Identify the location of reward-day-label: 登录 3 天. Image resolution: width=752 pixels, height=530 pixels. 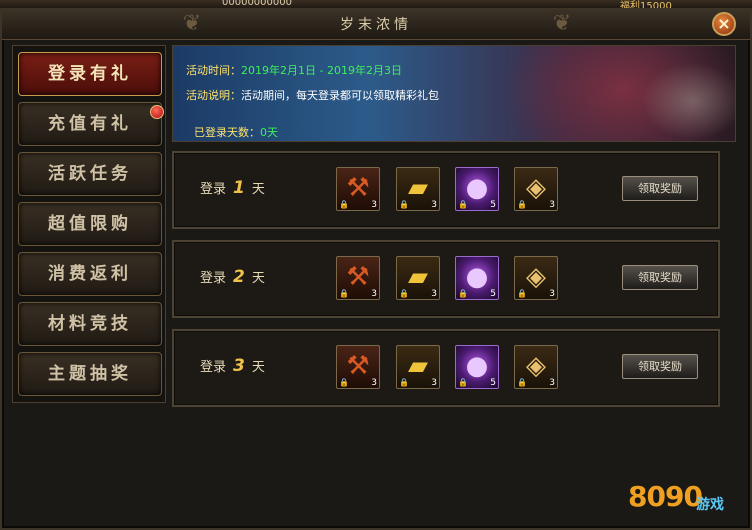
(232, 366).